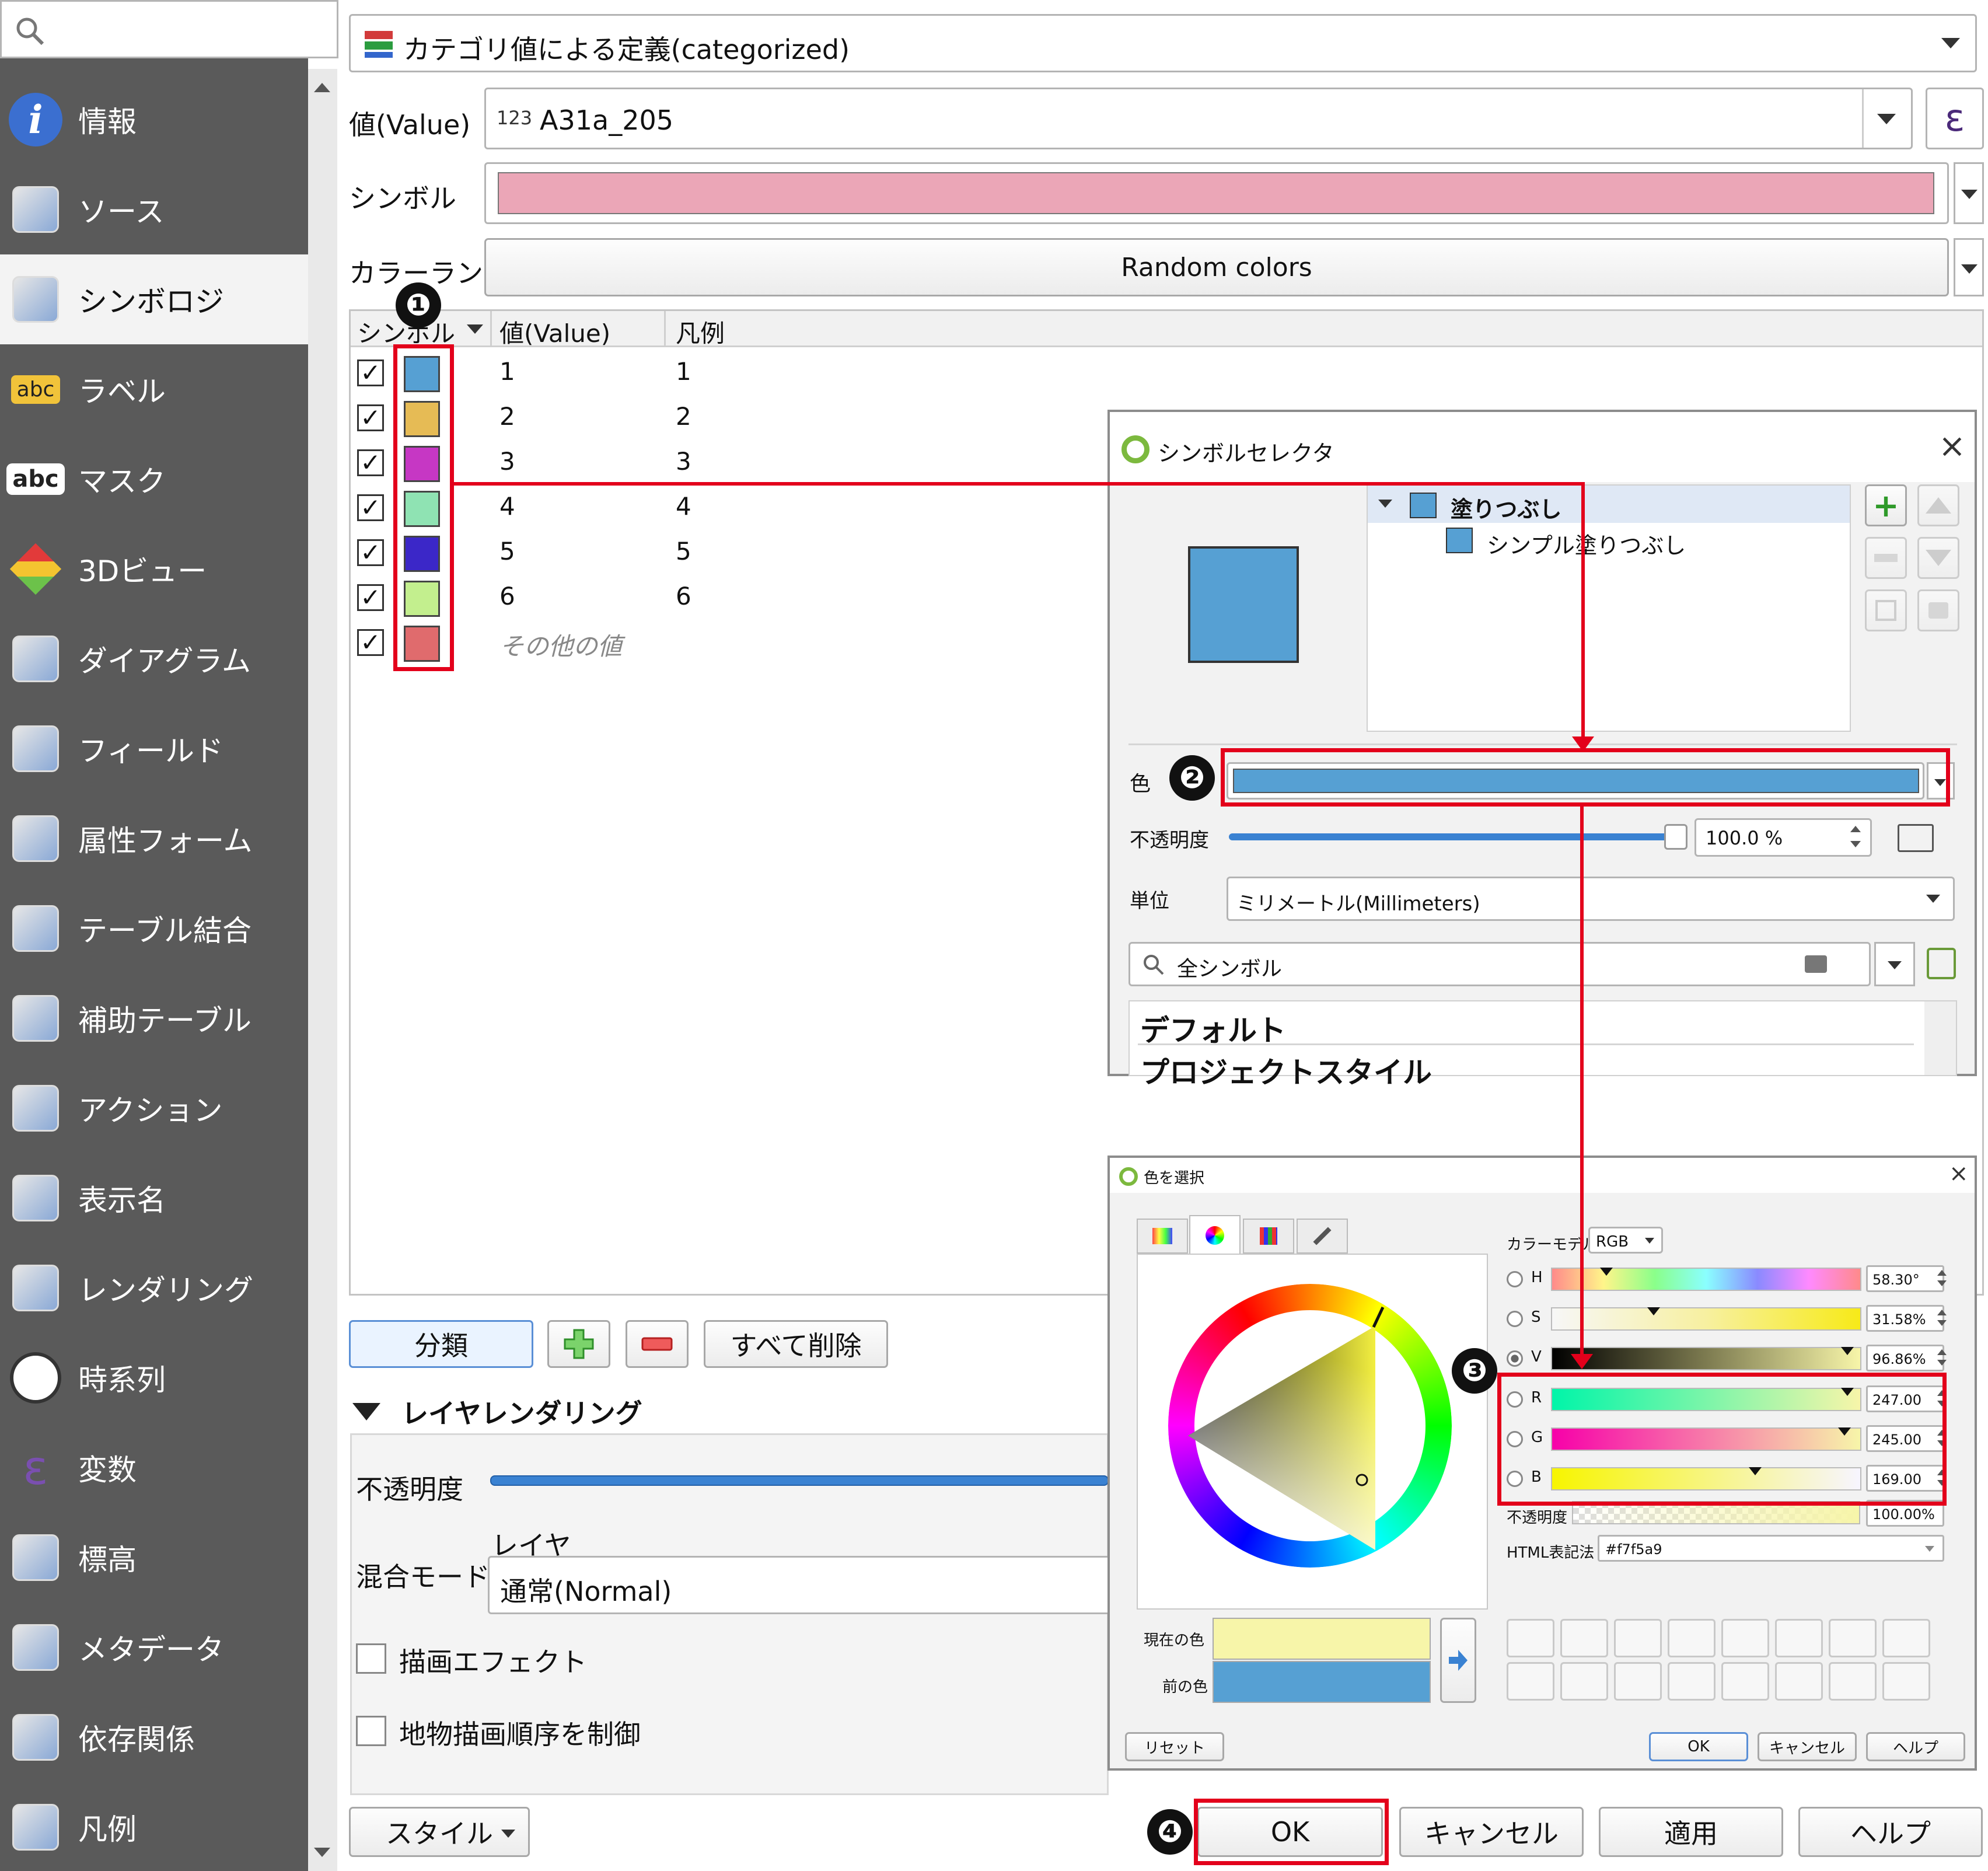 This screenshot has height=1871, width=1988. I want to click on category-value: 1, so click(507, 371).